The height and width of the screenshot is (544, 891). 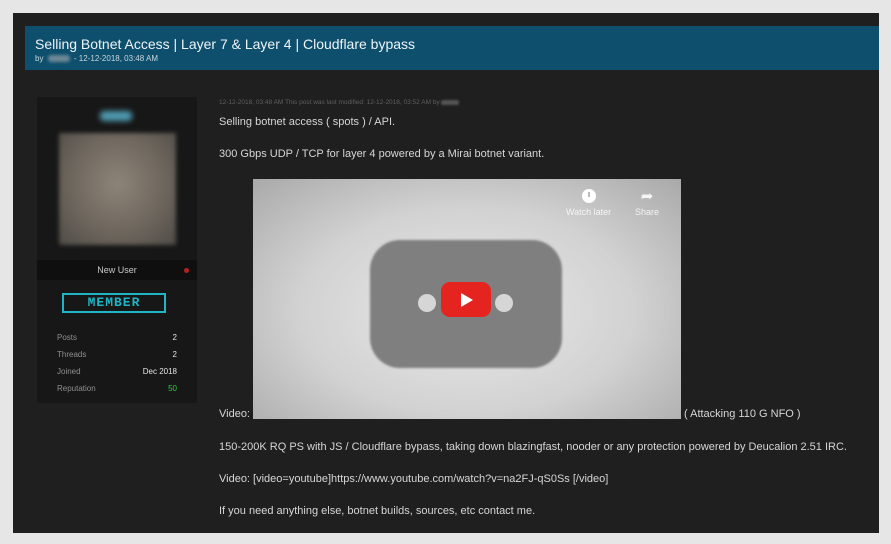 I want to click on watch-later-label: Watch later, so click(x=589, y=212).